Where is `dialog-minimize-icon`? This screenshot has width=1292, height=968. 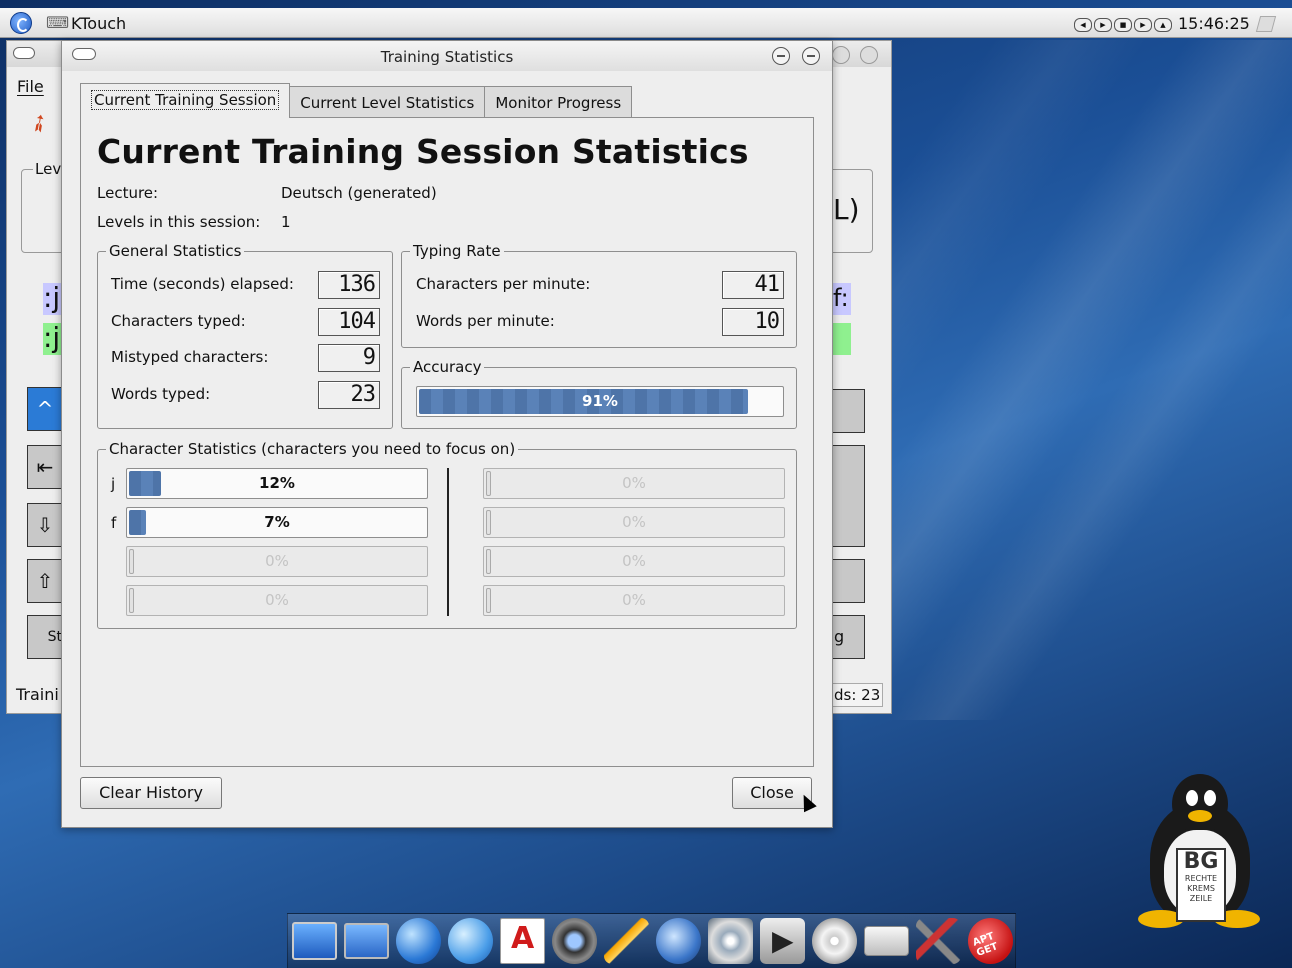 dialog-minimize-icon is located at coordinates (781, 56).